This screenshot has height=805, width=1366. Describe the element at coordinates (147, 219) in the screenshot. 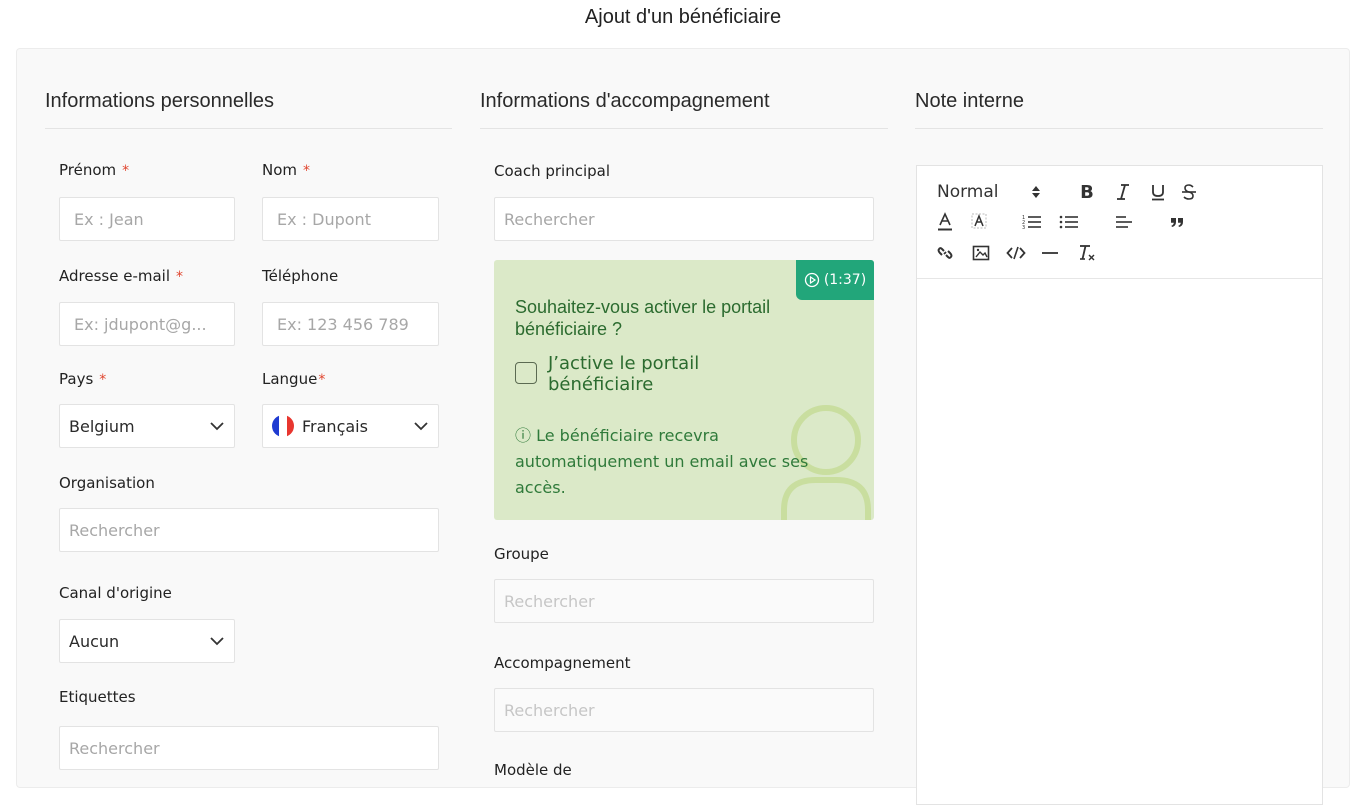

I see `first-name-input: Ex : Jean` at that location.